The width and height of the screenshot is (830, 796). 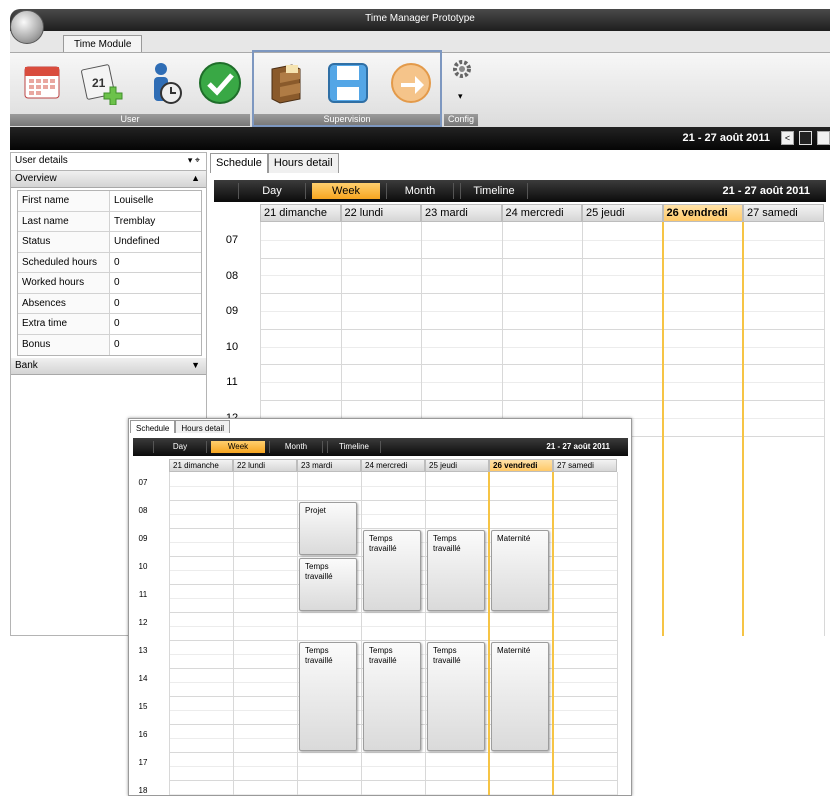 I want to click on detail-key: Bonus, so click(x=64, y=344).